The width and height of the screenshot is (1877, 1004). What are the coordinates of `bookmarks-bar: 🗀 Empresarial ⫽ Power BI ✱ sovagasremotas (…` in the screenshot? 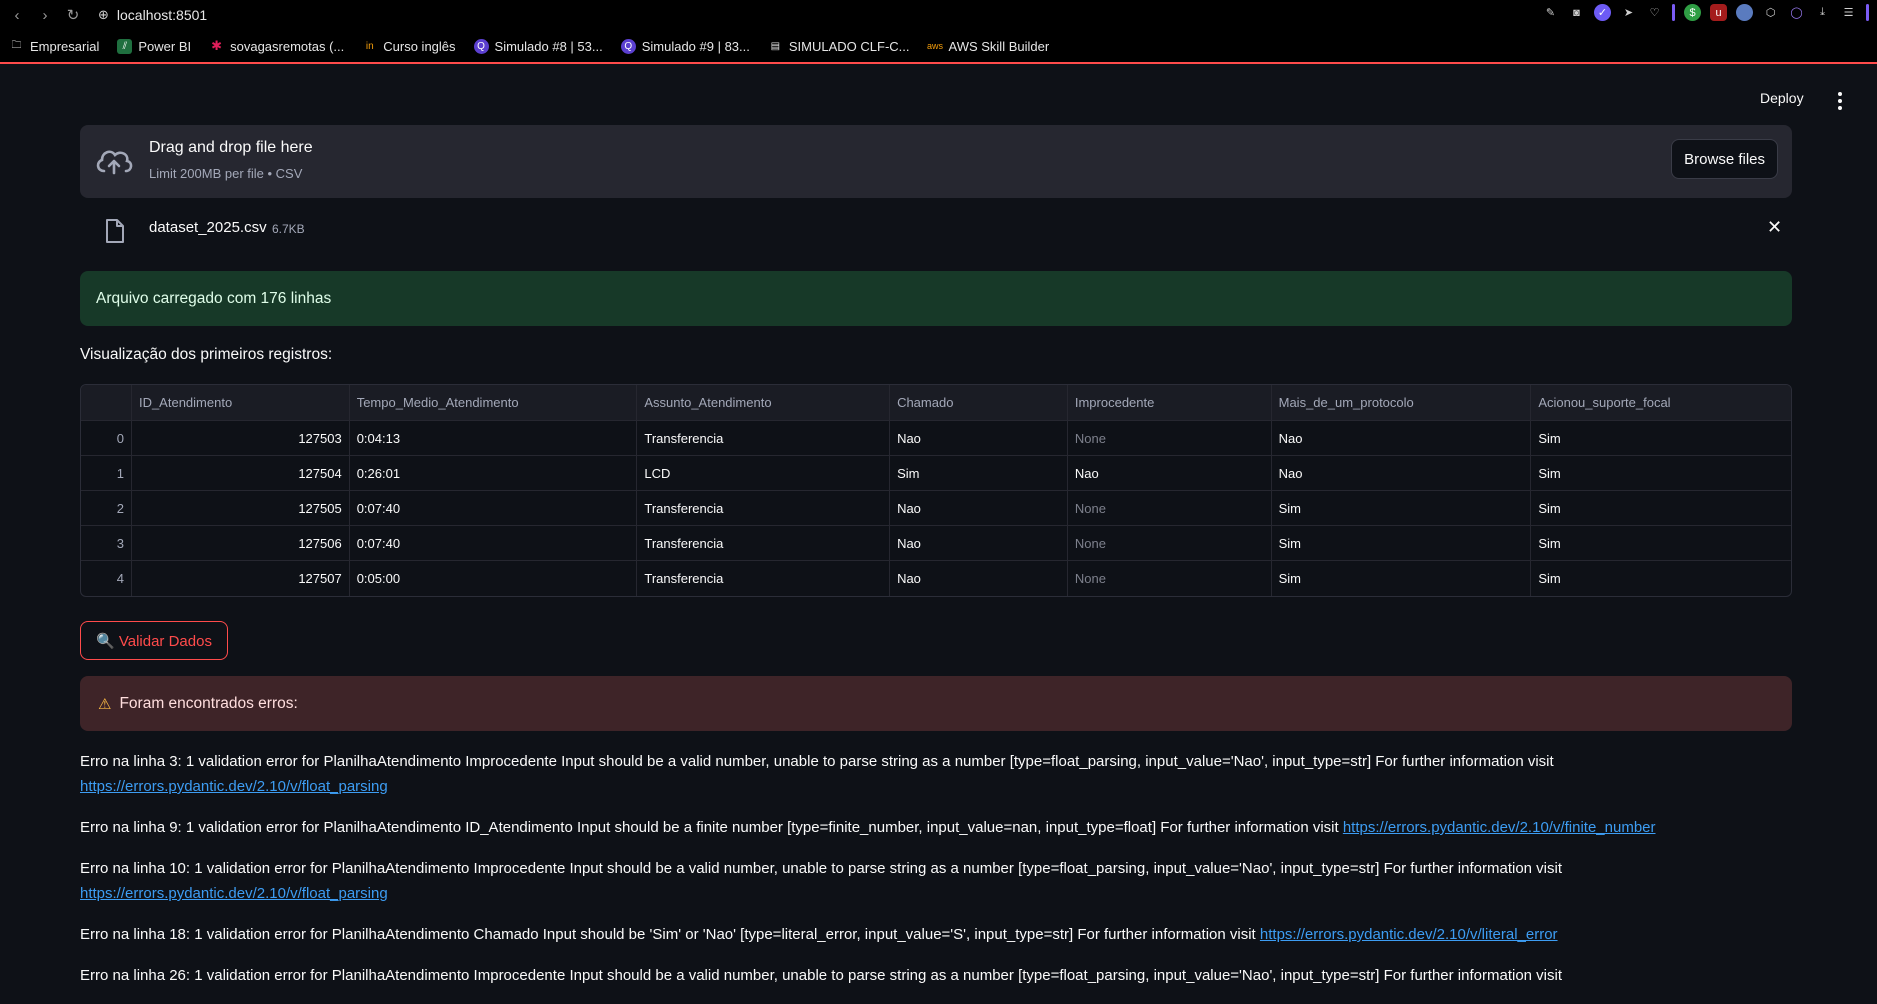 It's located at (938, 47).